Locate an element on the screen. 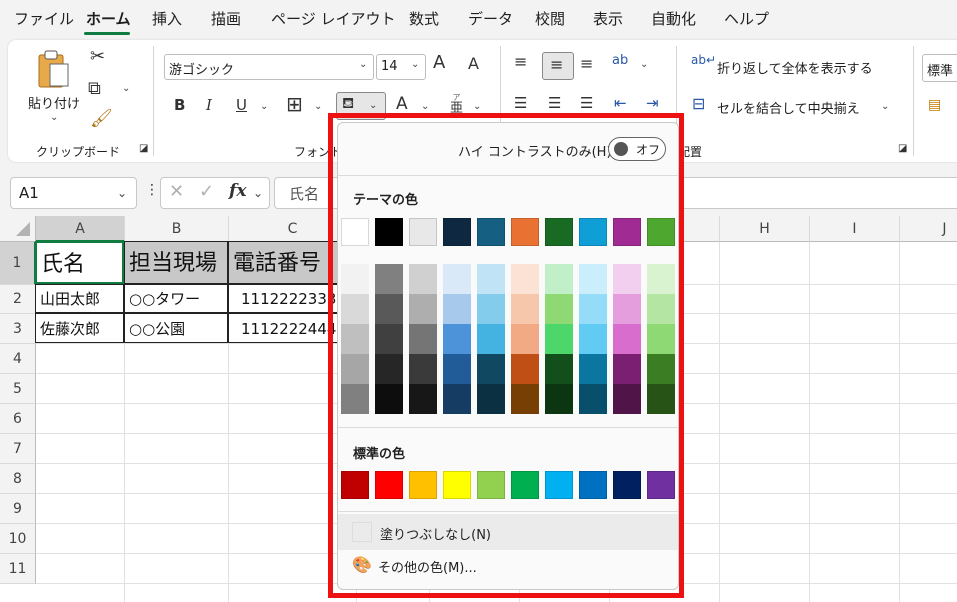 This screenshot has width=957, height=602. bold-button: B is located at coordinates (179, 105).